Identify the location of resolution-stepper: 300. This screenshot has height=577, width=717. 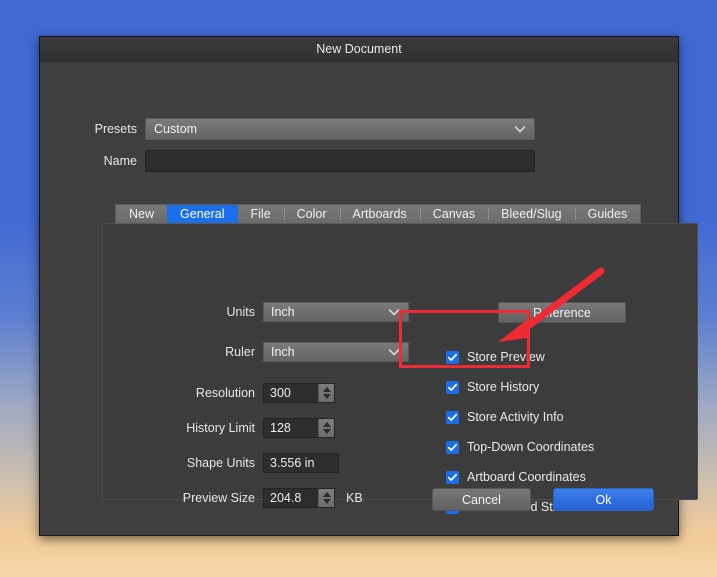
(299, 393).